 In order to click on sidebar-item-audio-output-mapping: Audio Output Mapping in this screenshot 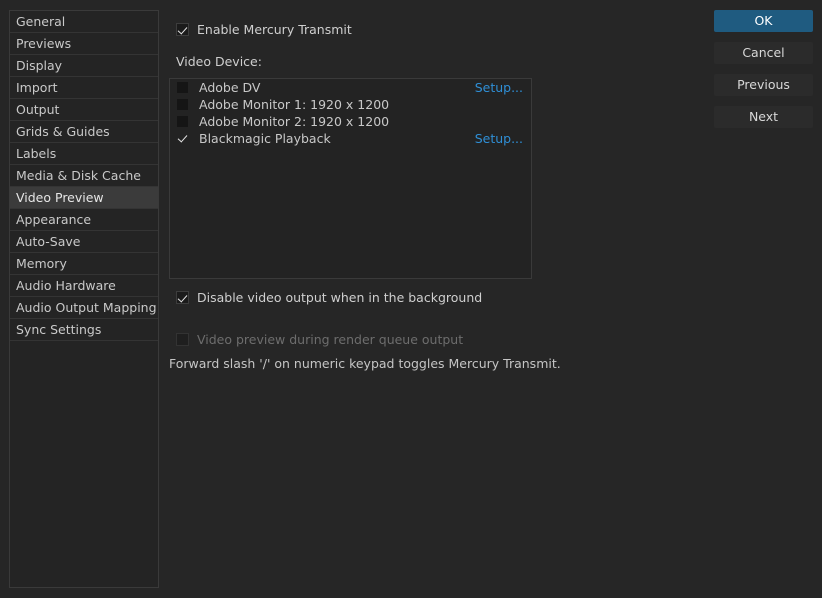, I will do `click(84, 308)`.